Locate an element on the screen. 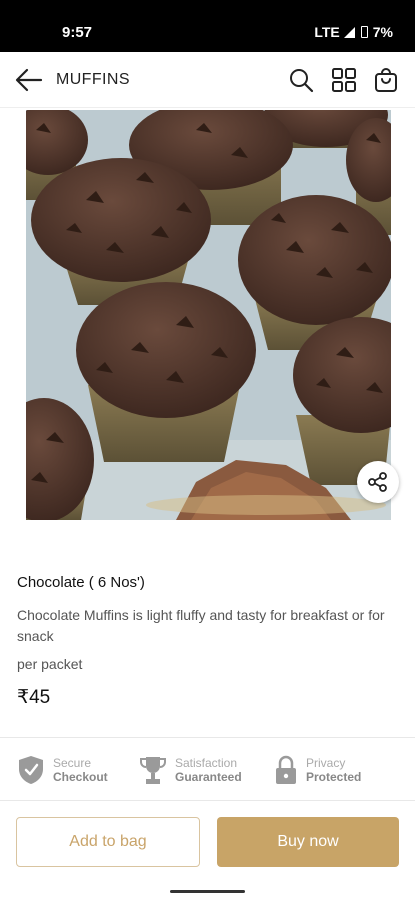 The height and width of the screenshot is (900, 415). status-time: 9:57 is located at coordinates (77, 32).